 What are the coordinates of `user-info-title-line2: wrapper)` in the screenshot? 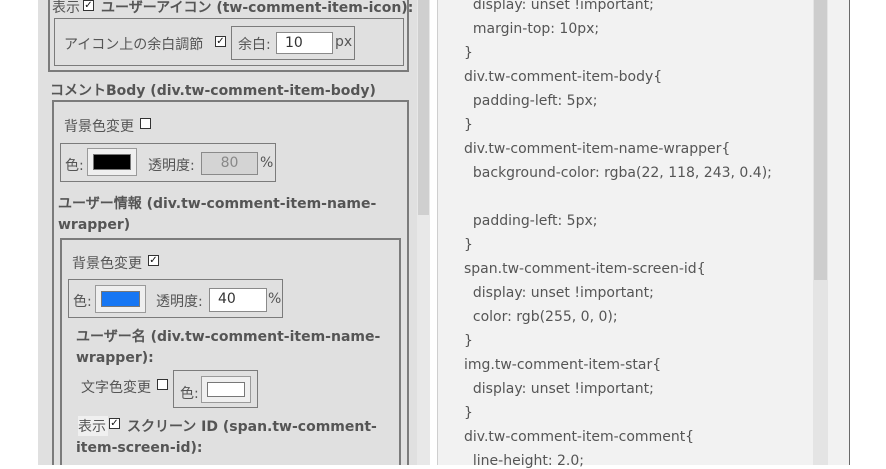 It's located at (94, 225).